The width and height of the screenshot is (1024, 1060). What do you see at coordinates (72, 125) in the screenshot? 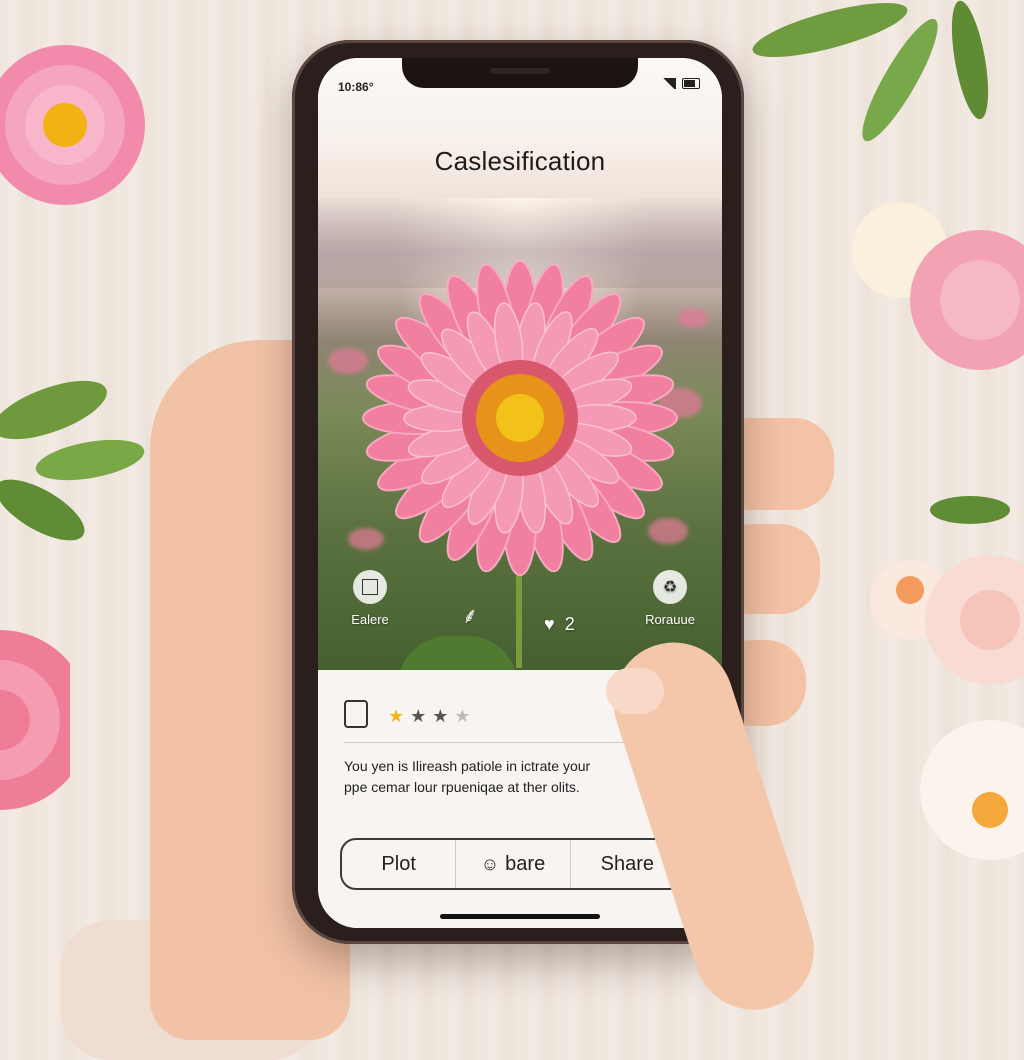
I see `pink-flower-top-left` at bounding box center [72, 125].